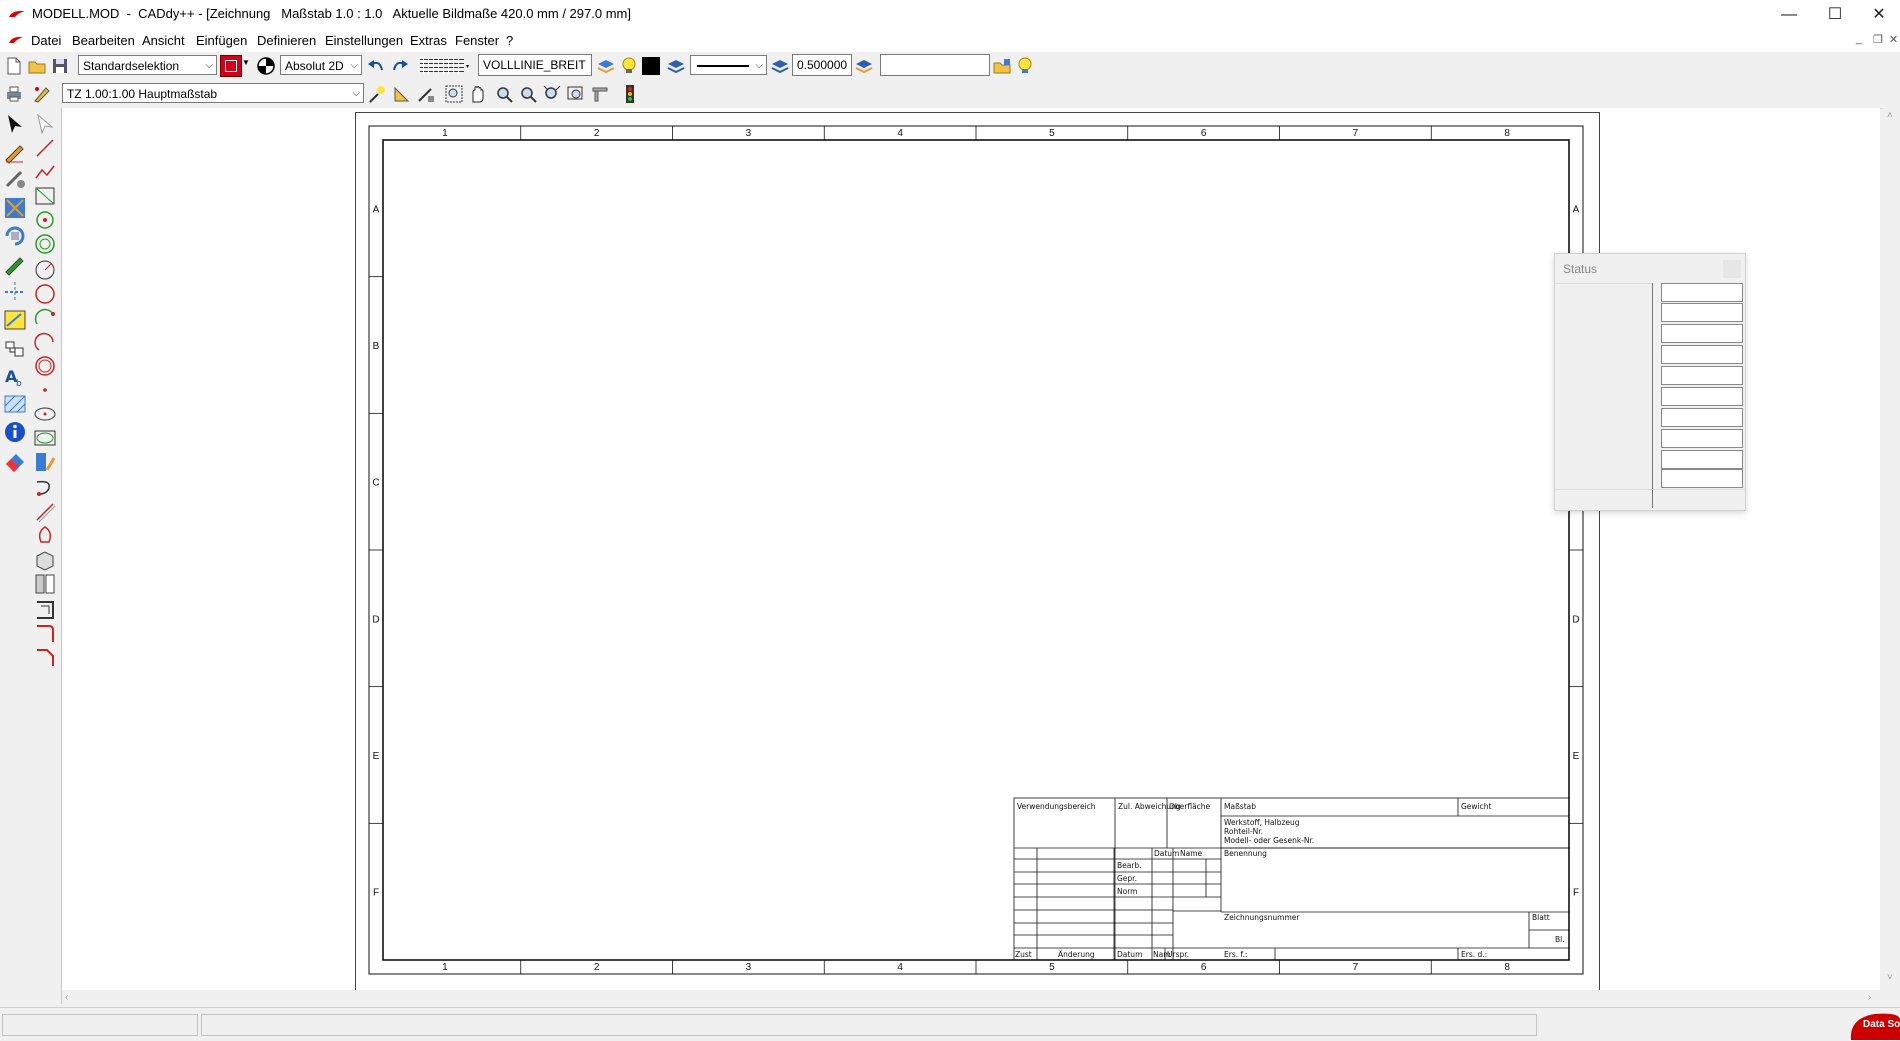  I want to click on new-file-icon, so click(14, 66).